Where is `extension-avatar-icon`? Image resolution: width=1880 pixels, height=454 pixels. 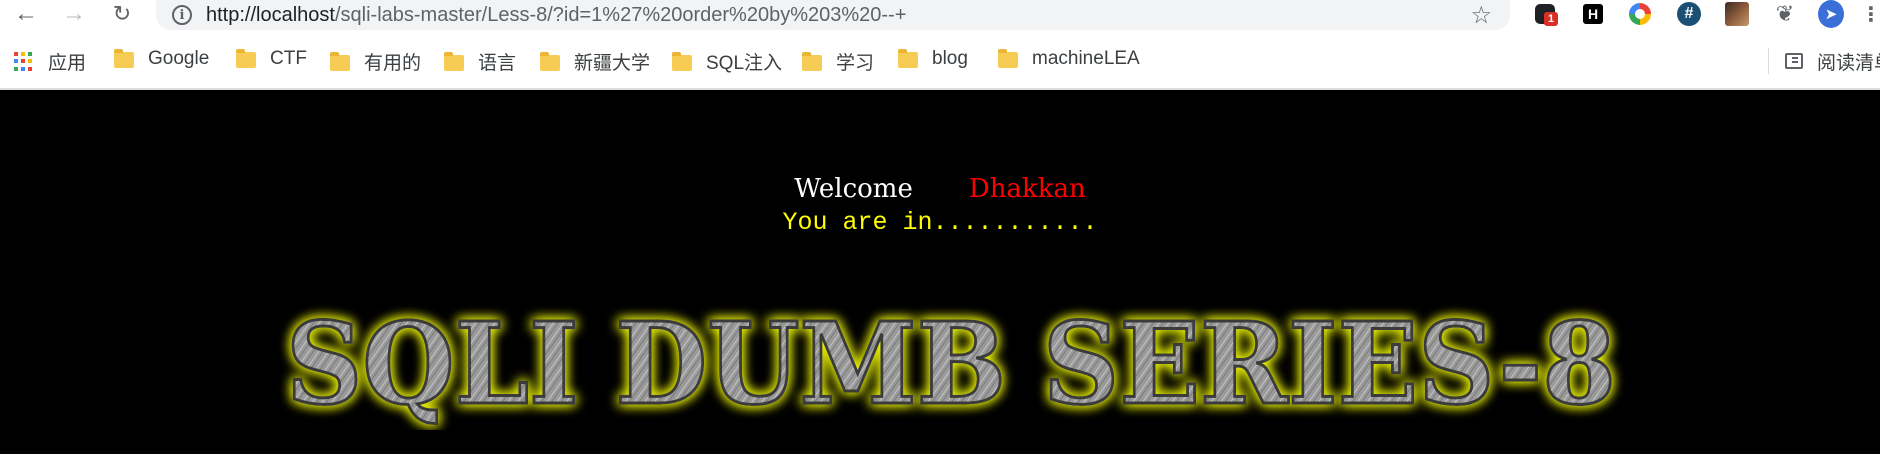 extension-avatar-icon is located at coordinates (1737, 14).